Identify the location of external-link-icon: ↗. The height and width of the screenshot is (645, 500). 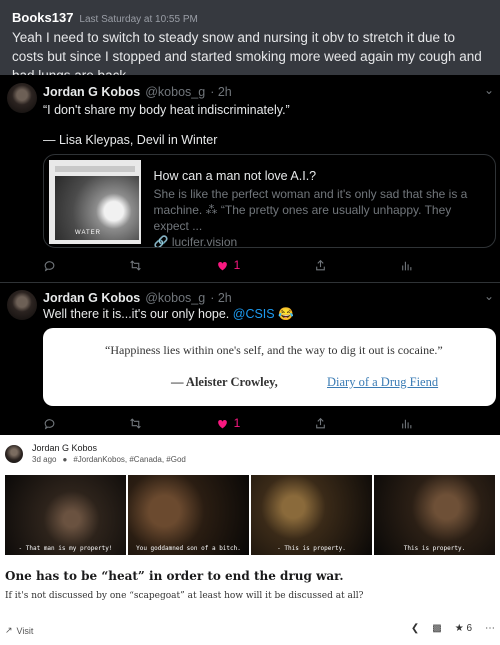
(9, 630).